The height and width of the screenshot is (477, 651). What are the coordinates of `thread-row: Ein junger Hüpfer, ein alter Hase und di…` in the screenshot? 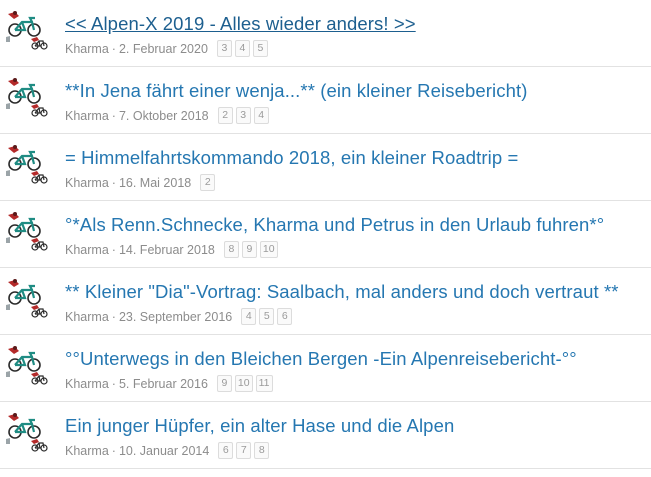 It's located at (325, 435).